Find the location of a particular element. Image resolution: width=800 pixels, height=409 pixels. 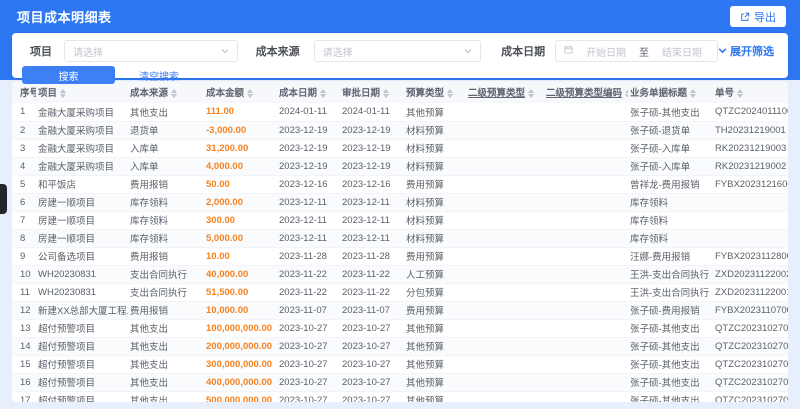

cell-amount: 300.00 is located at coordinates (240, 220).